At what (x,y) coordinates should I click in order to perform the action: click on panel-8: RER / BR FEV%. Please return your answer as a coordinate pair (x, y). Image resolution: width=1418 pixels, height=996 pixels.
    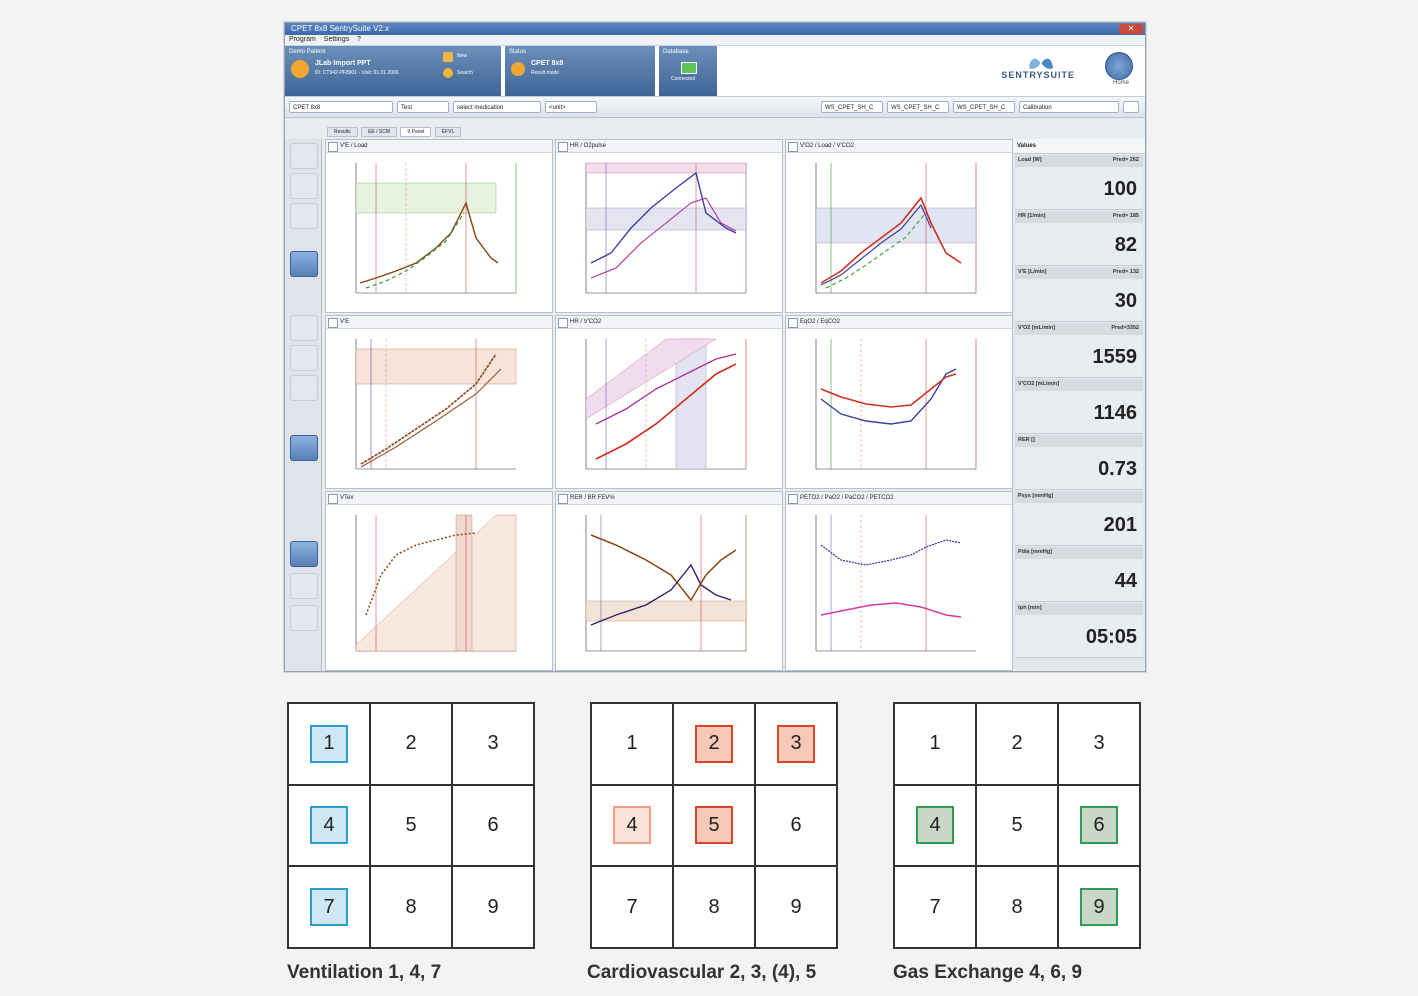
    Looking at the image, I should click on (669, 581).